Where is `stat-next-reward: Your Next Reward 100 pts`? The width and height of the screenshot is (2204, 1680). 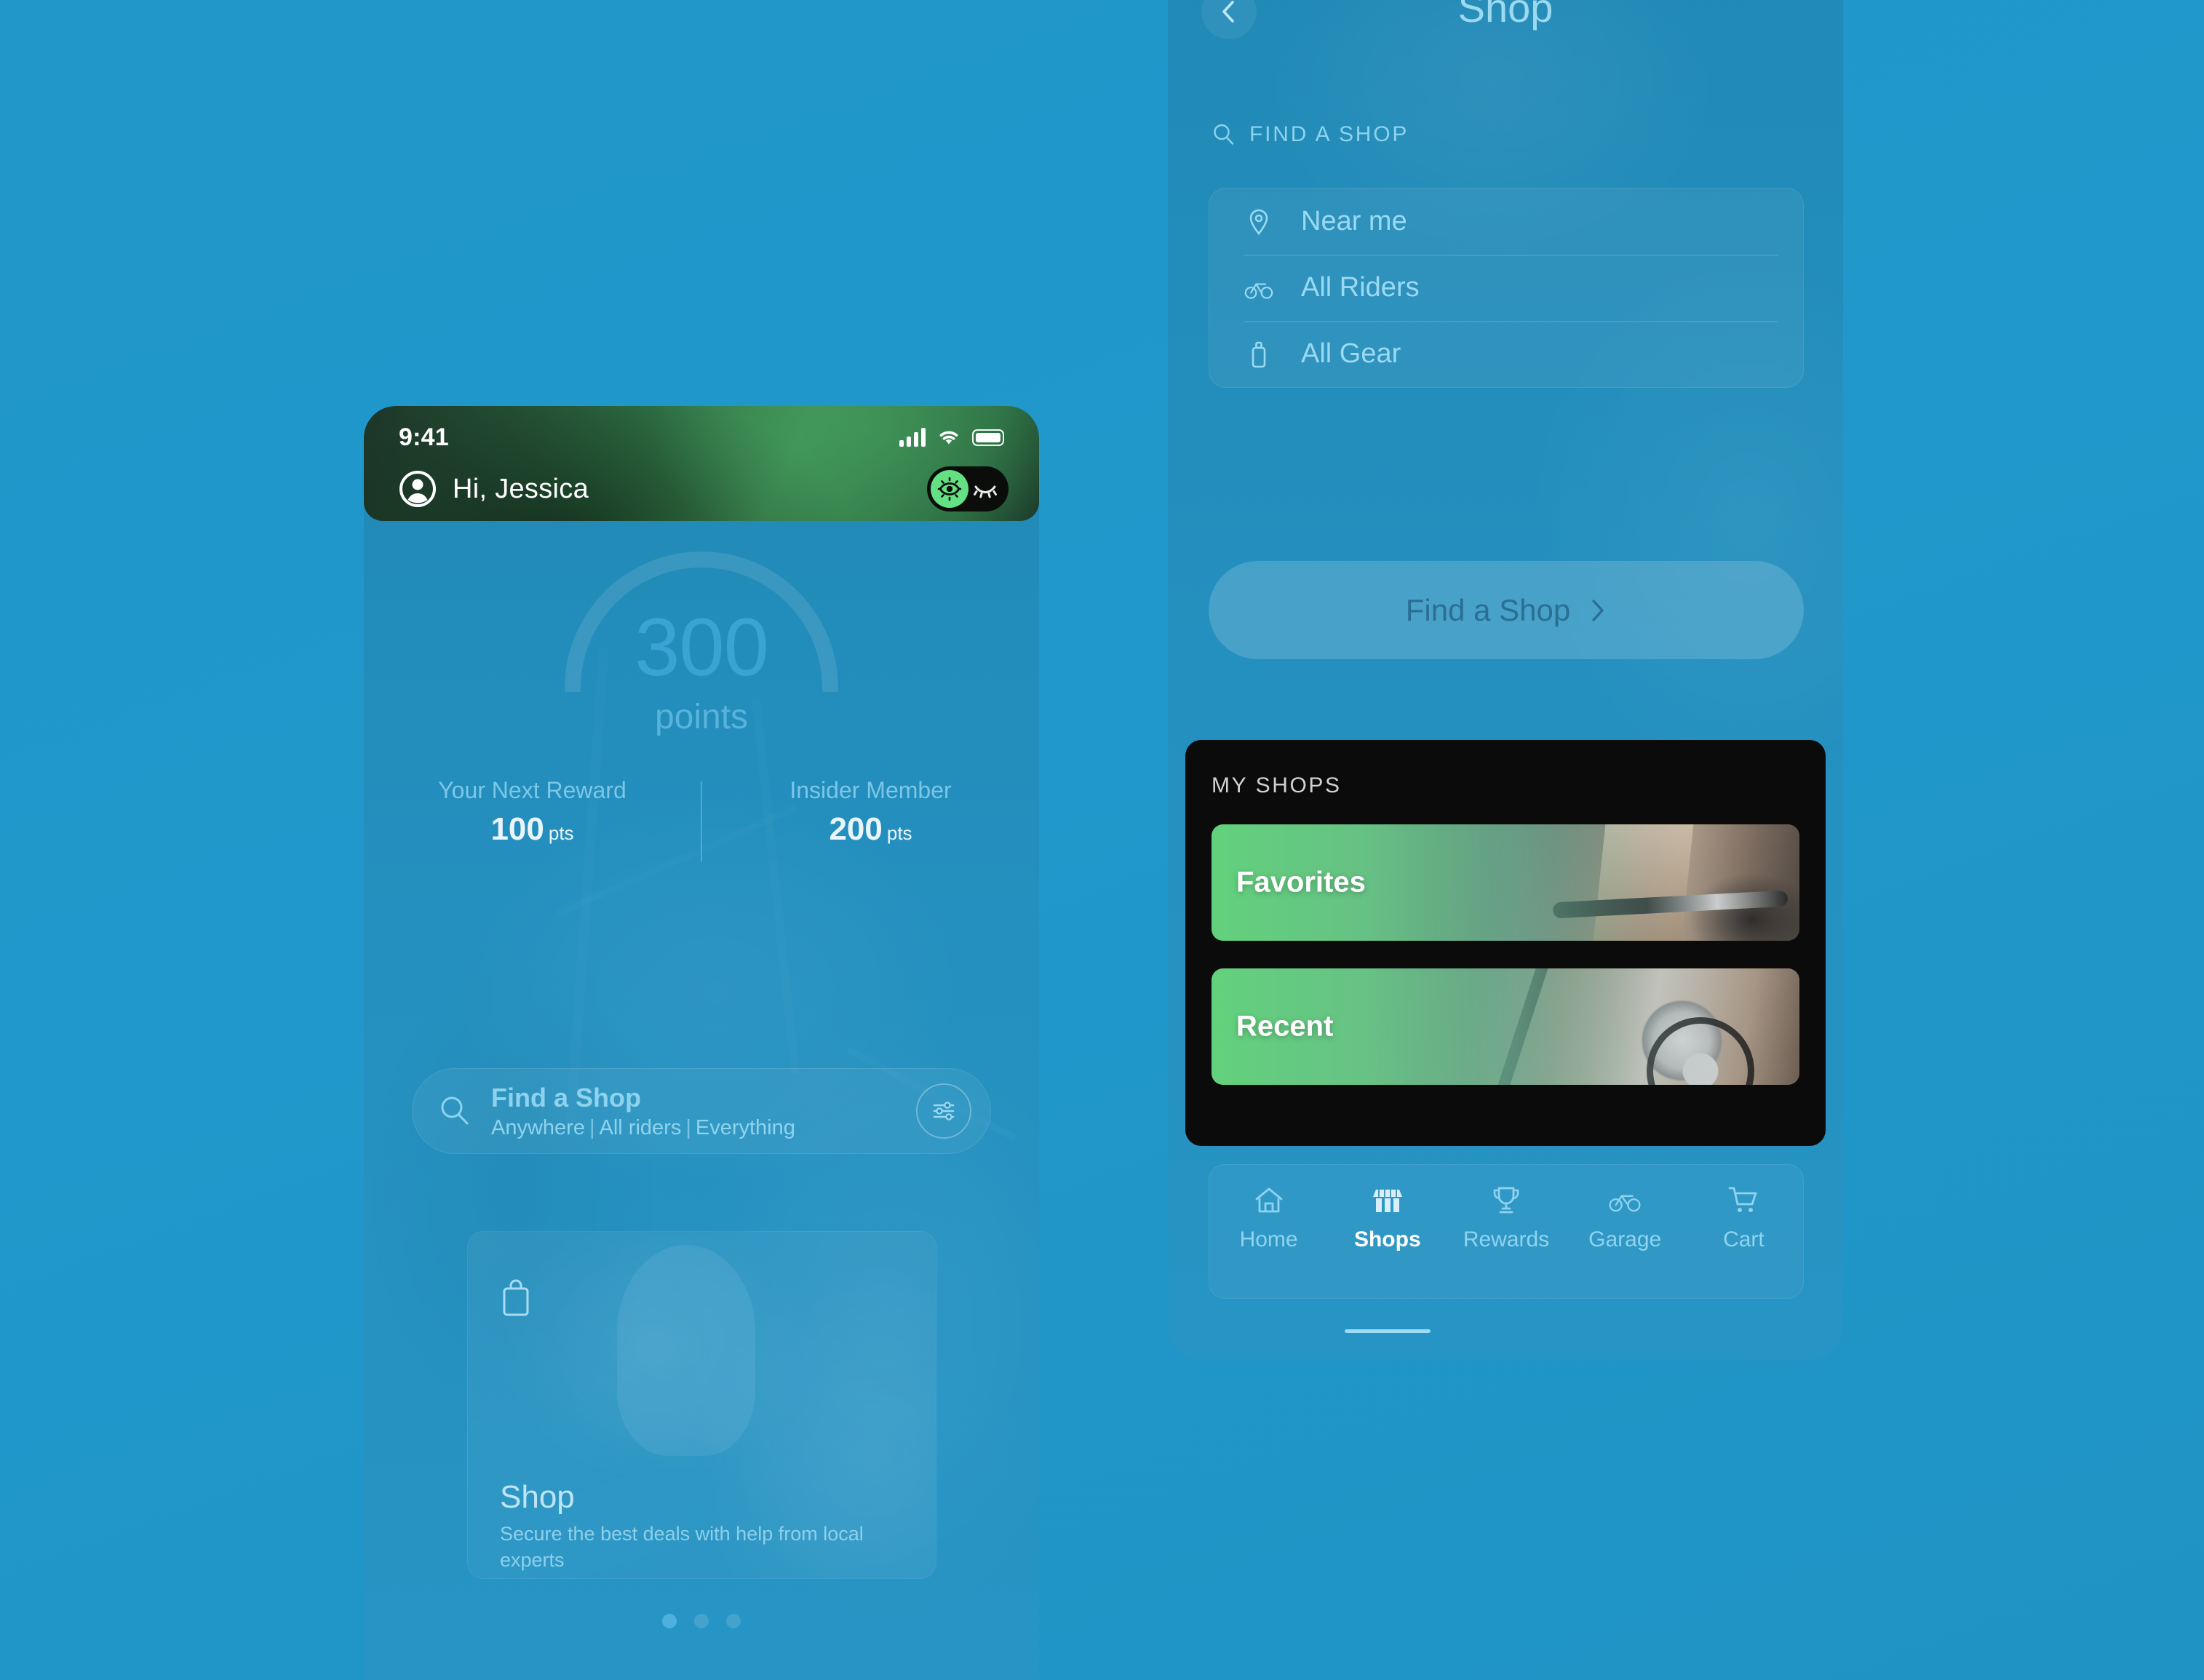 stat-next-reward: Your Next Reward 100 pts is located at coordinates (532, 828).